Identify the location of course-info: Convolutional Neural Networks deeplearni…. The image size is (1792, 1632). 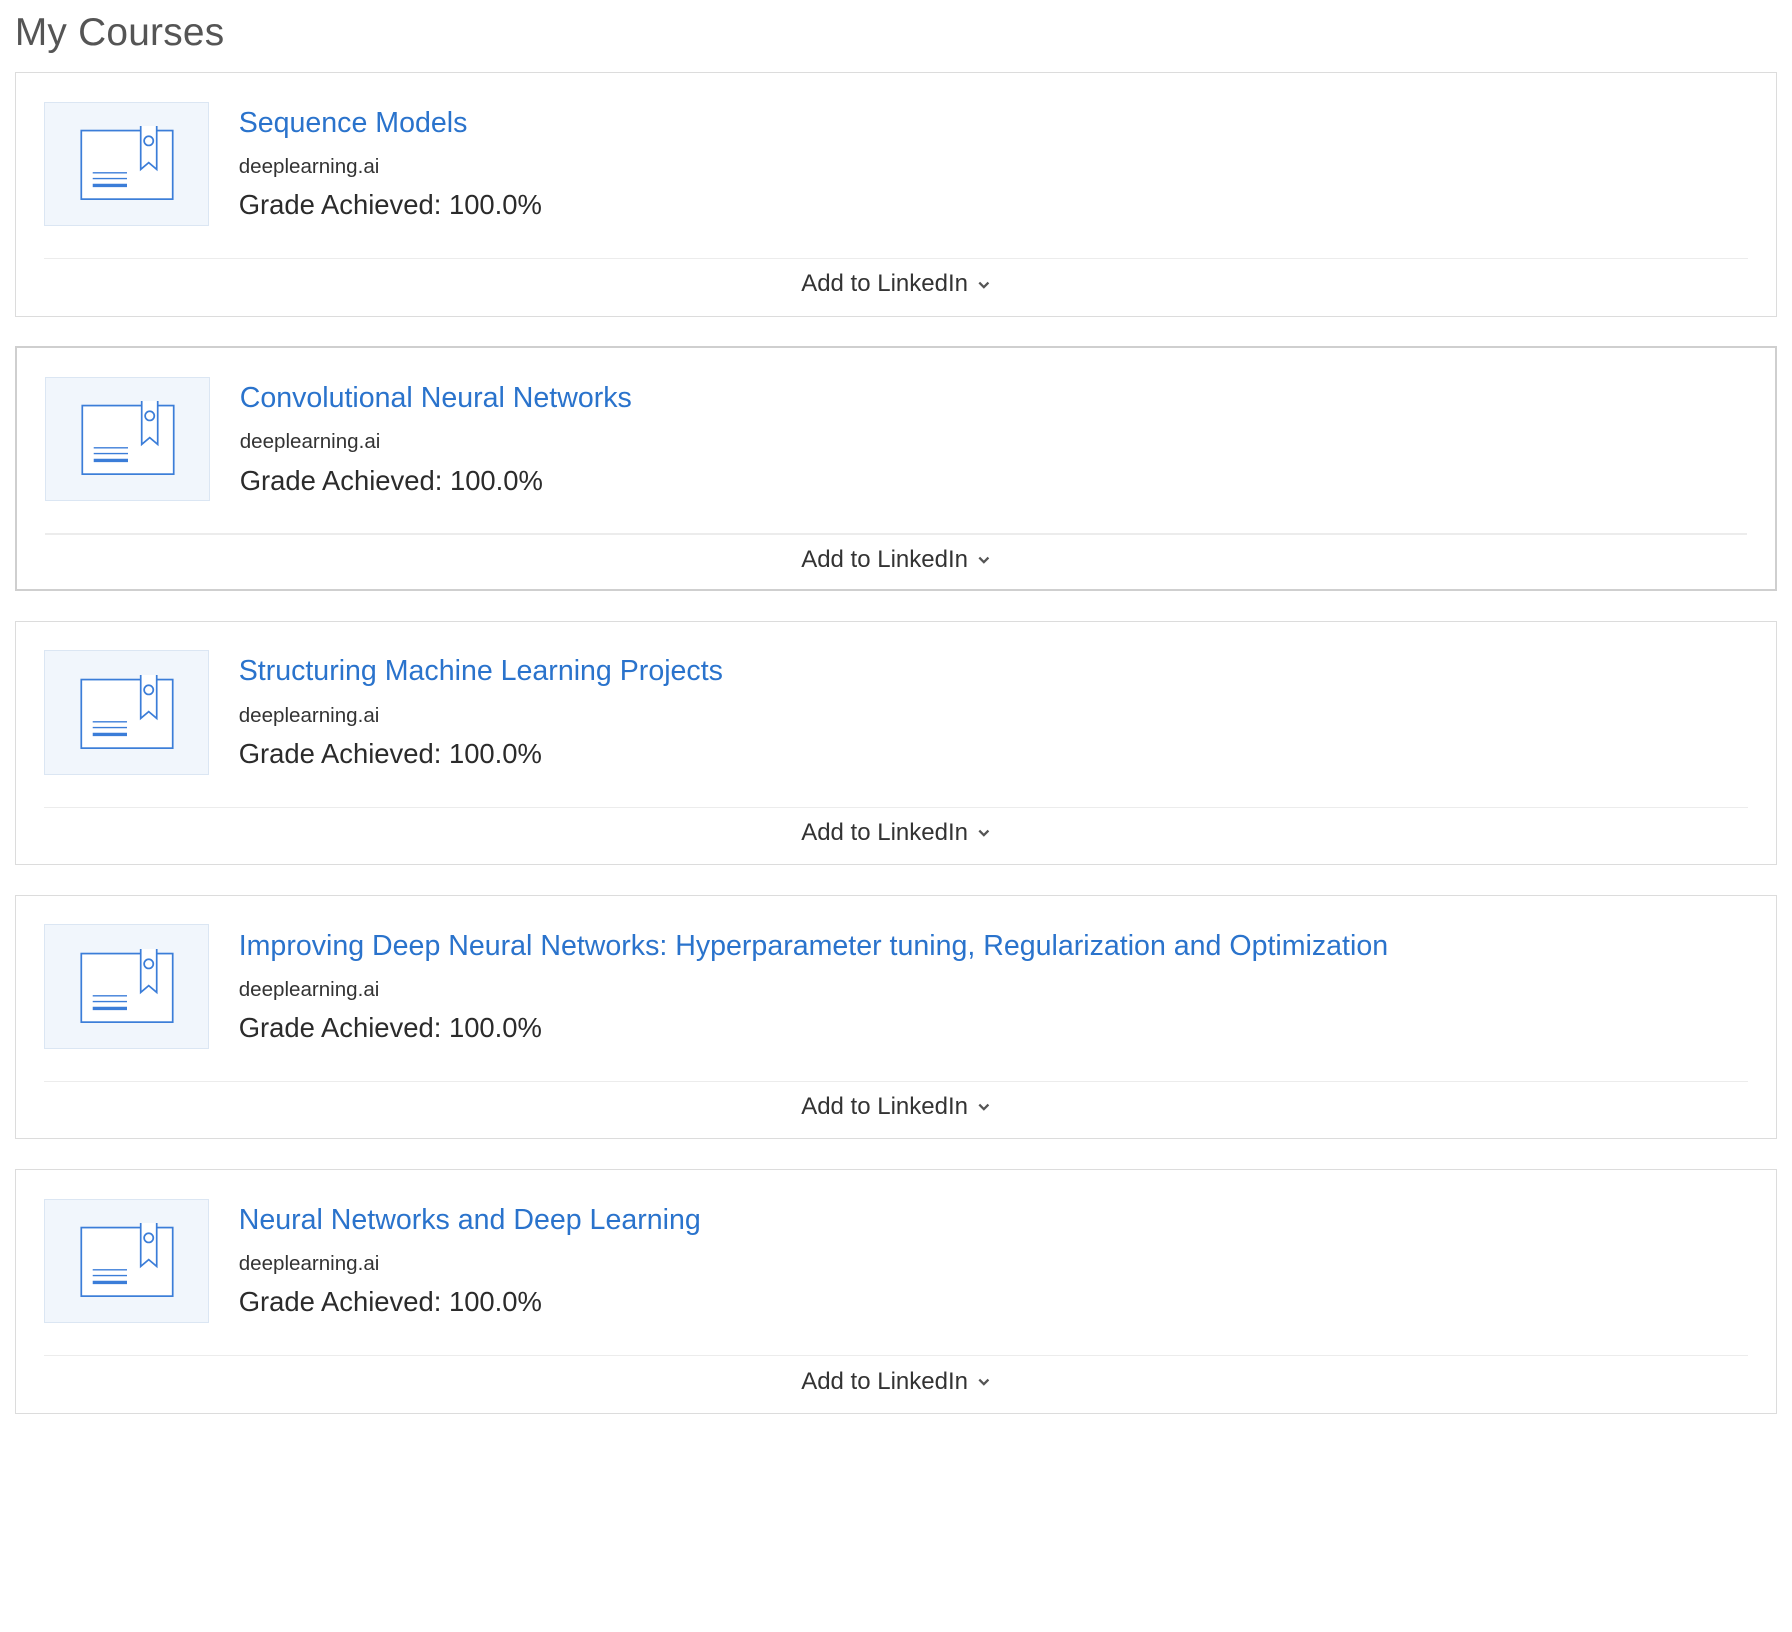
(436, 438).